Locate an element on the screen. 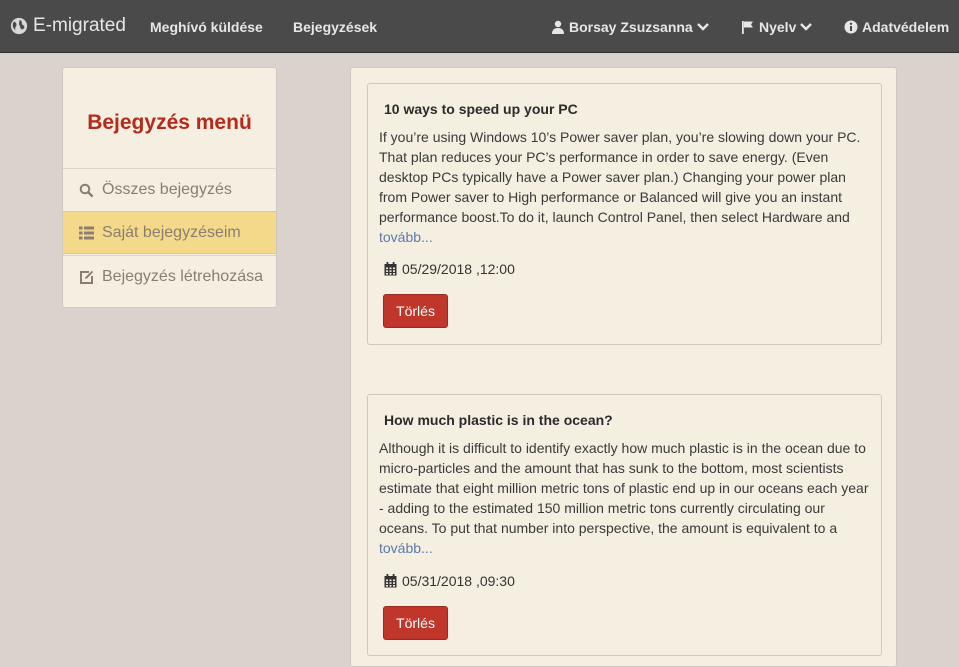  nav-language-dropdown: Nyelv is located at coordinates (777, 27).